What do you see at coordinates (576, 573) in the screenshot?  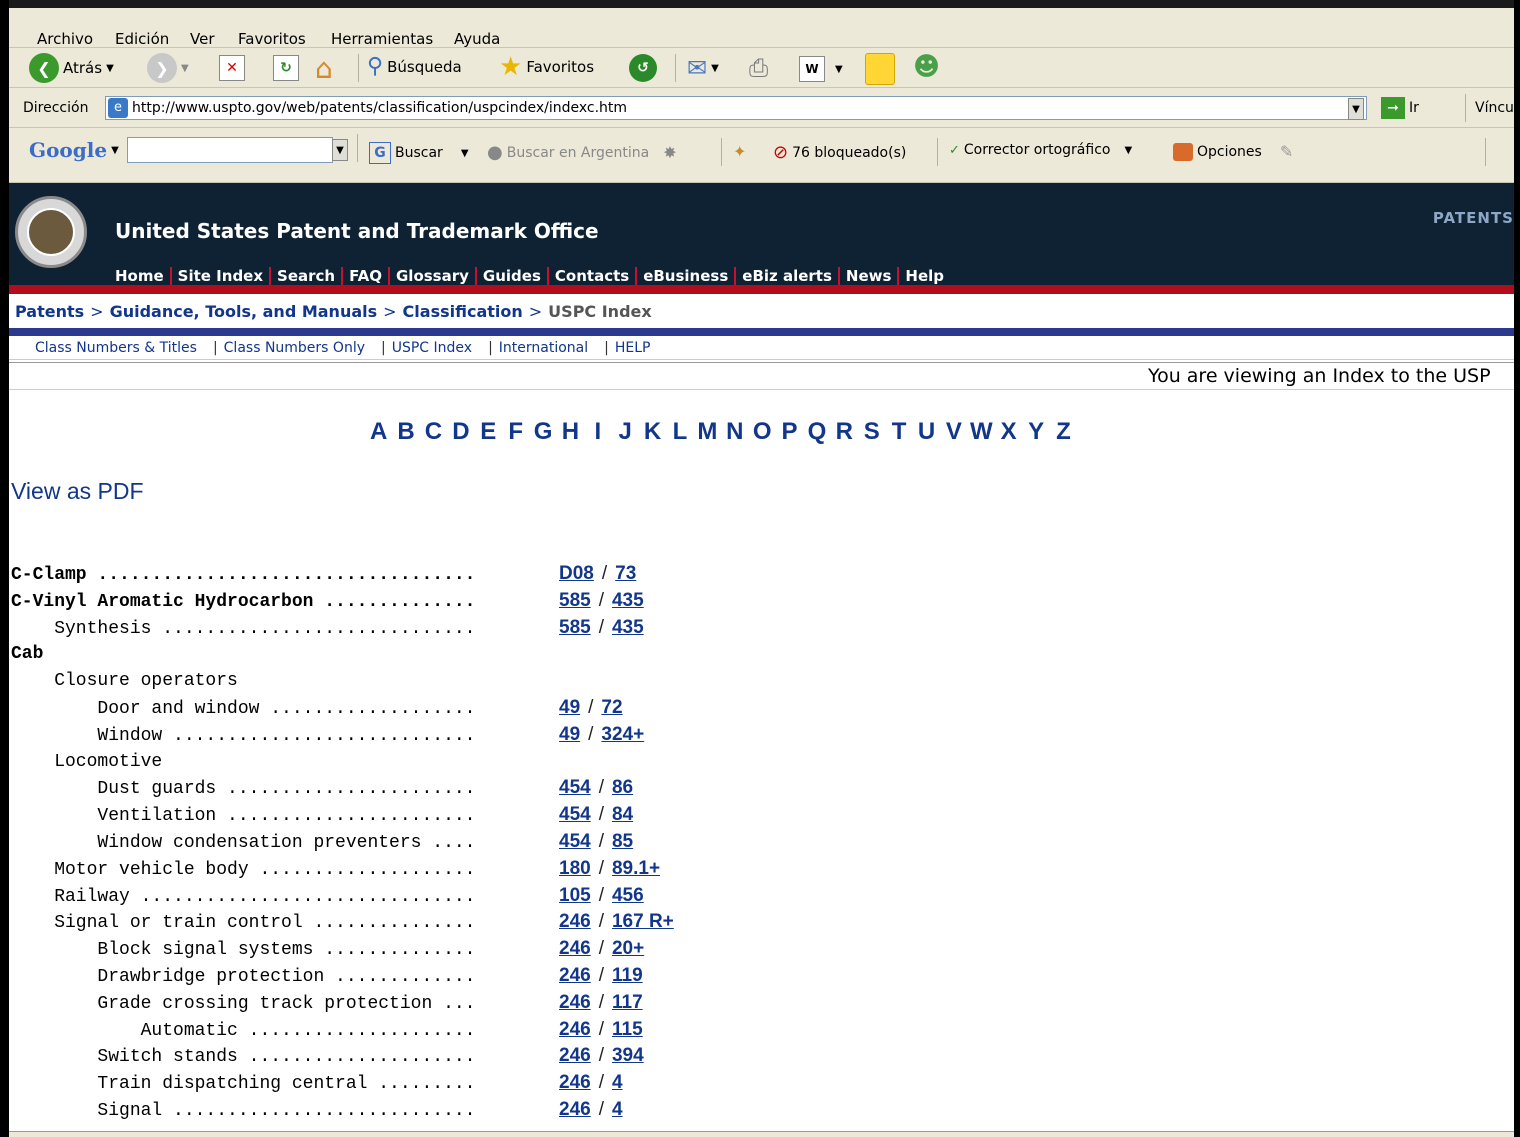 I see `class-number-link: D08` at bounding box center [576, 573].